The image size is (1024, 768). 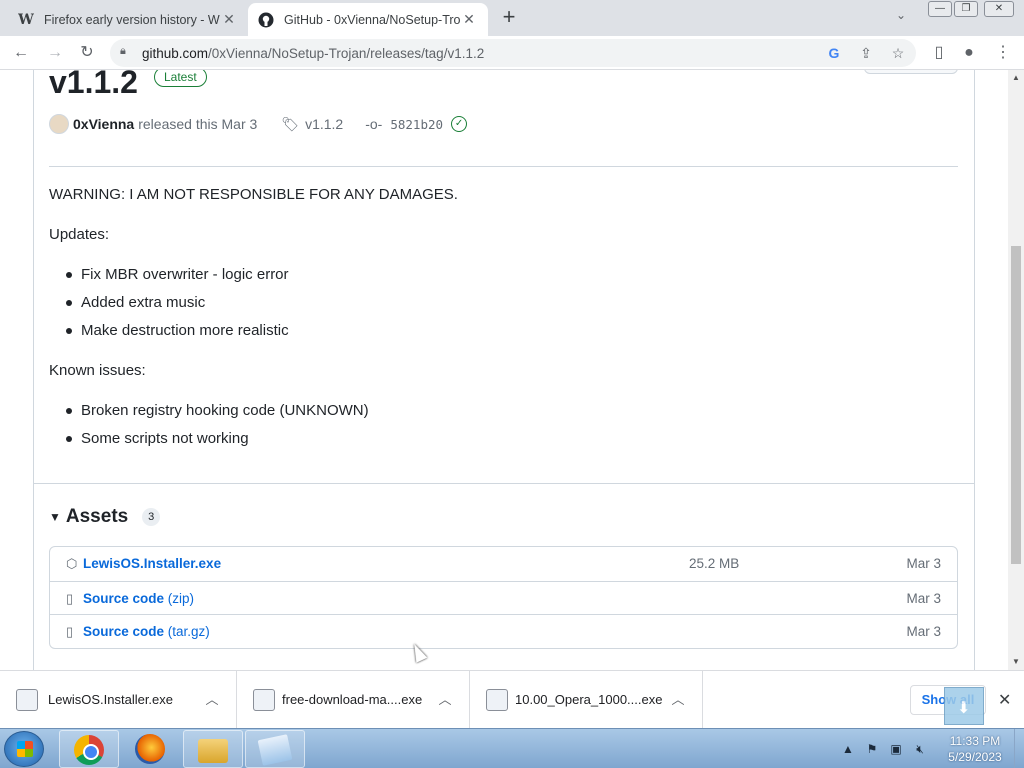 I want to click on folder-icon, so click(x=213, y=751).